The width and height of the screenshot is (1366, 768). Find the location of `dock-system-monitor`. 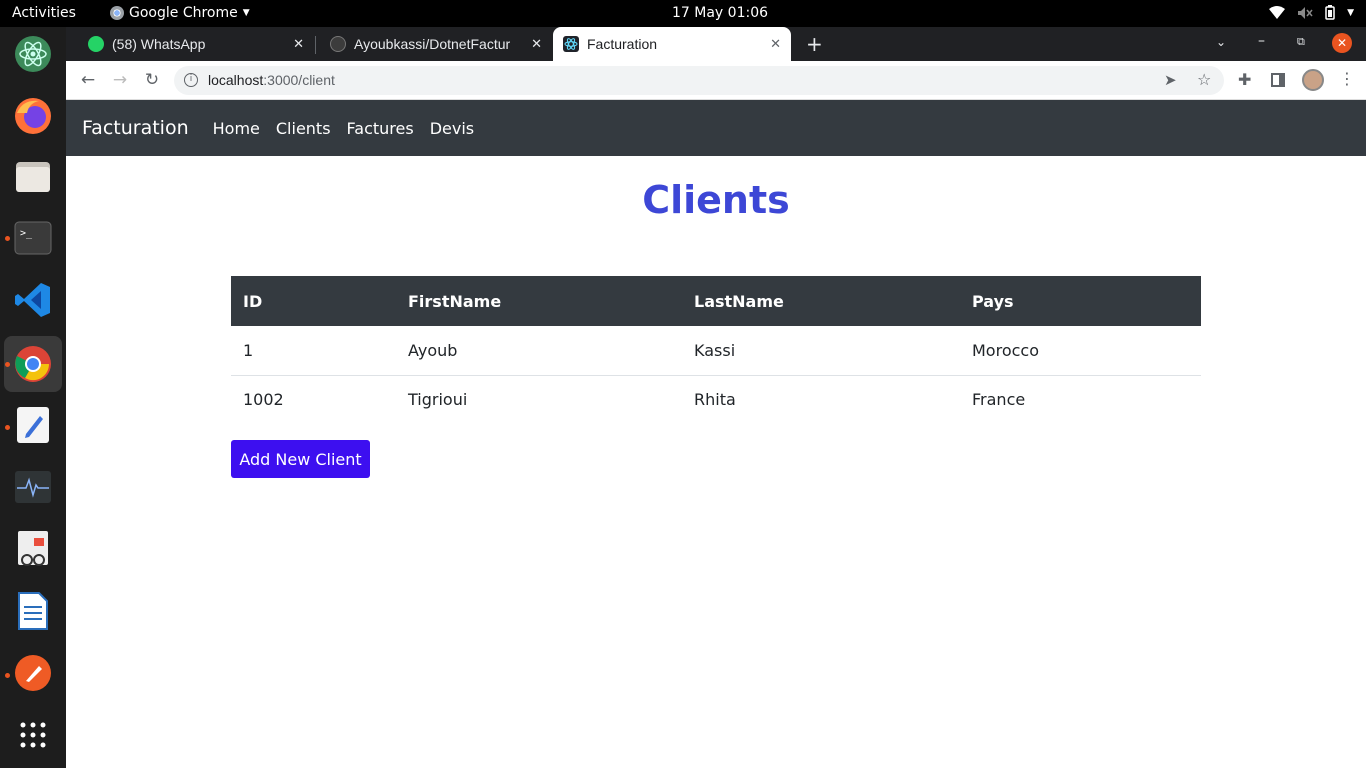

dock-system-monitor is located at coordinates (33, 487).